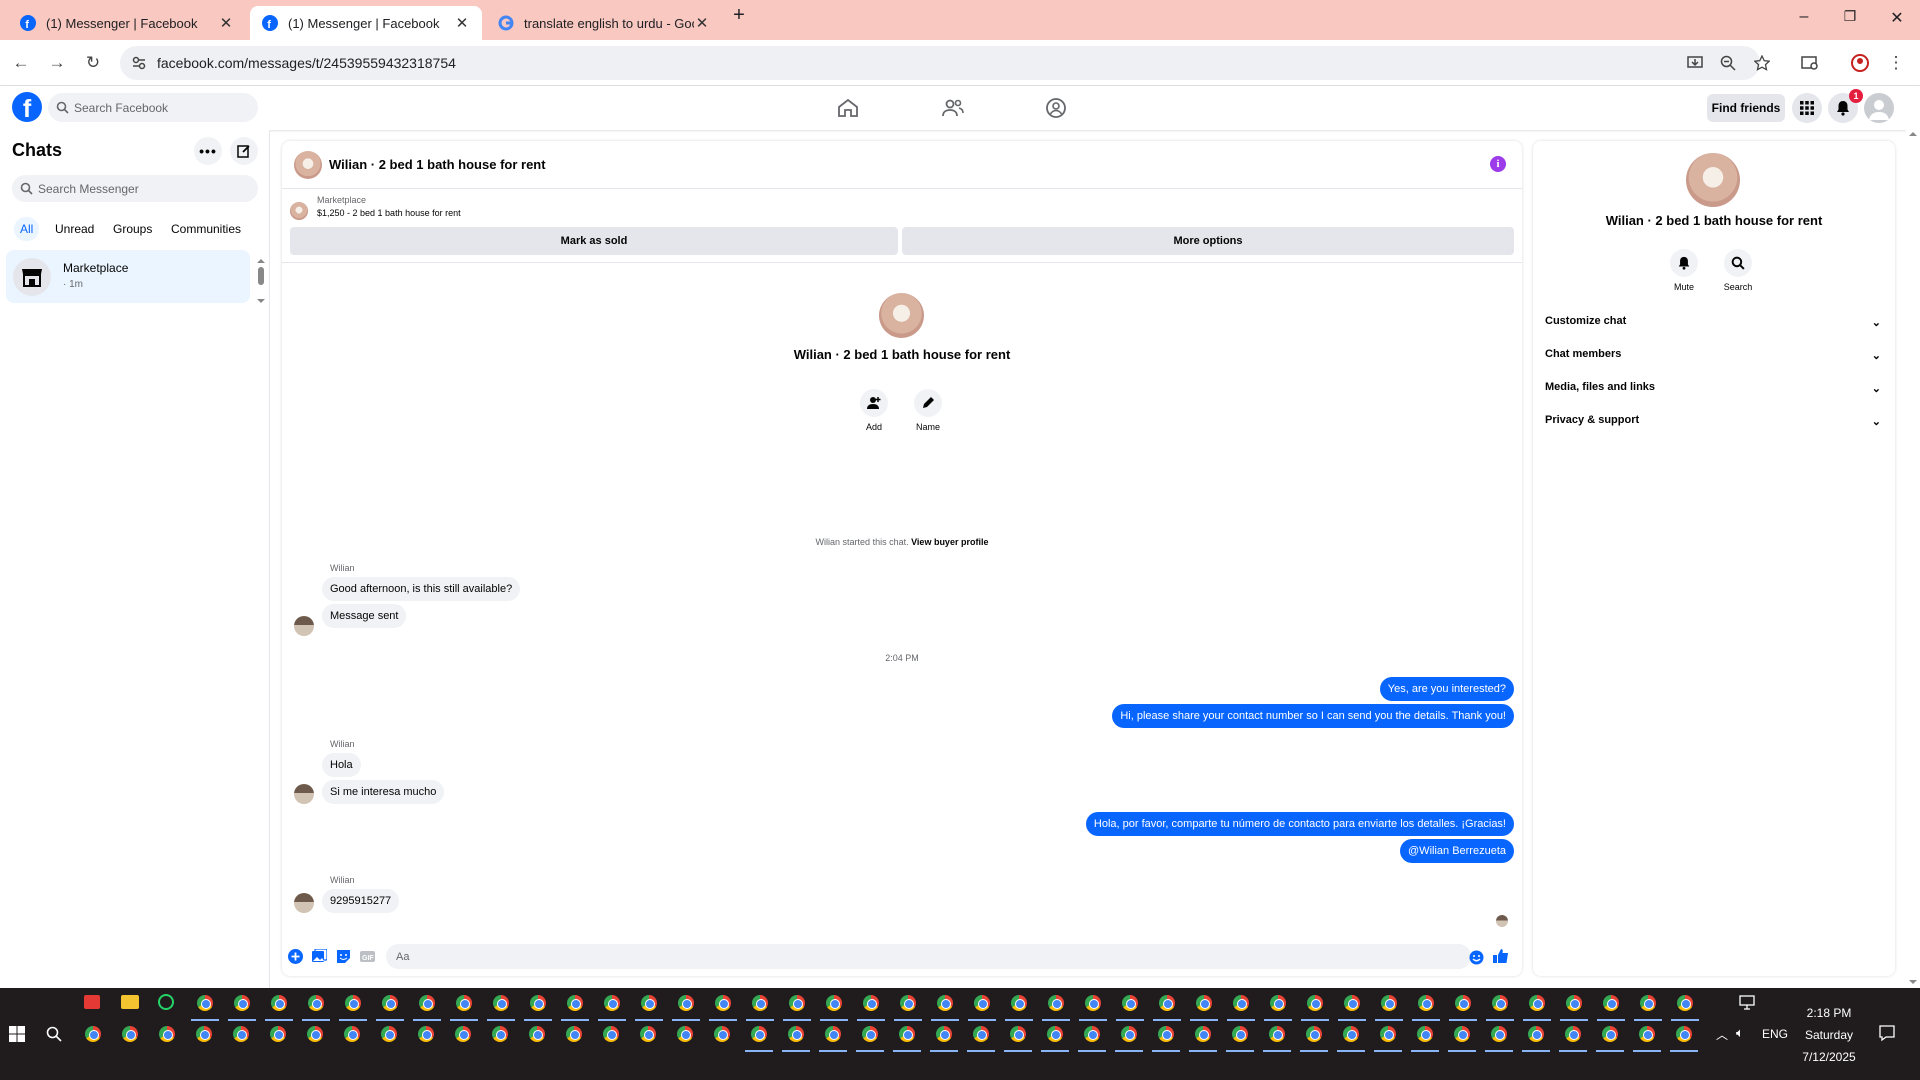 Image resolution: width=1920 pixels, height=1080 pixels. I want to click on message-incoming: 9295915277, so click(361, 901).